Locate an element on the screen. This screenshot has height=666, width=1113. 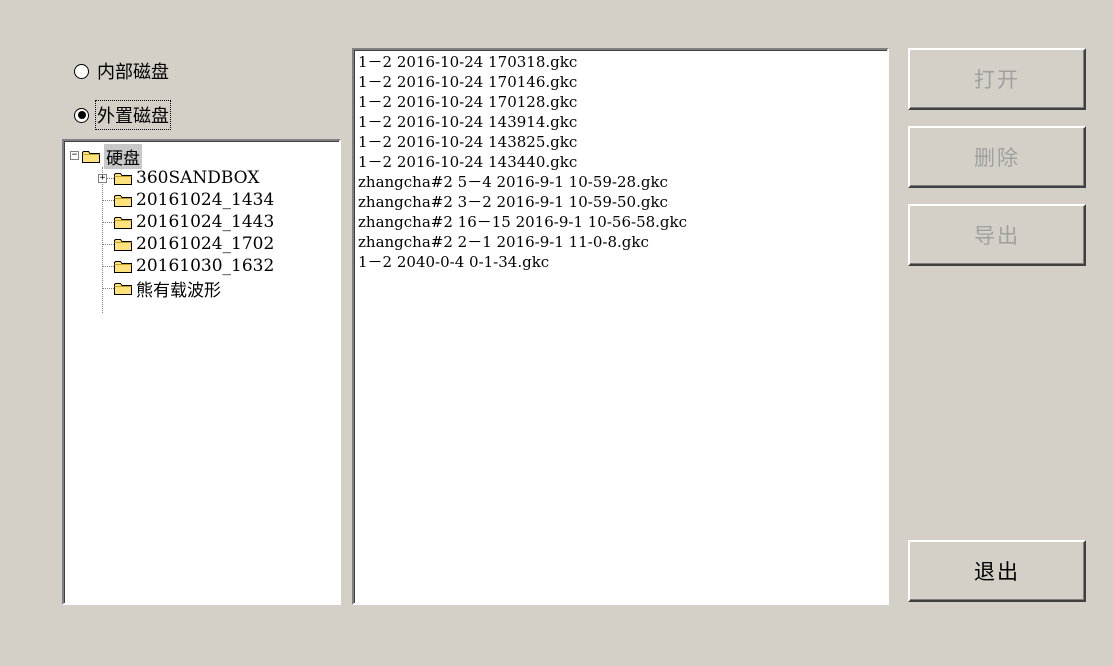
tree-root-node: 硬盘 is located at coordinates (112, 156).